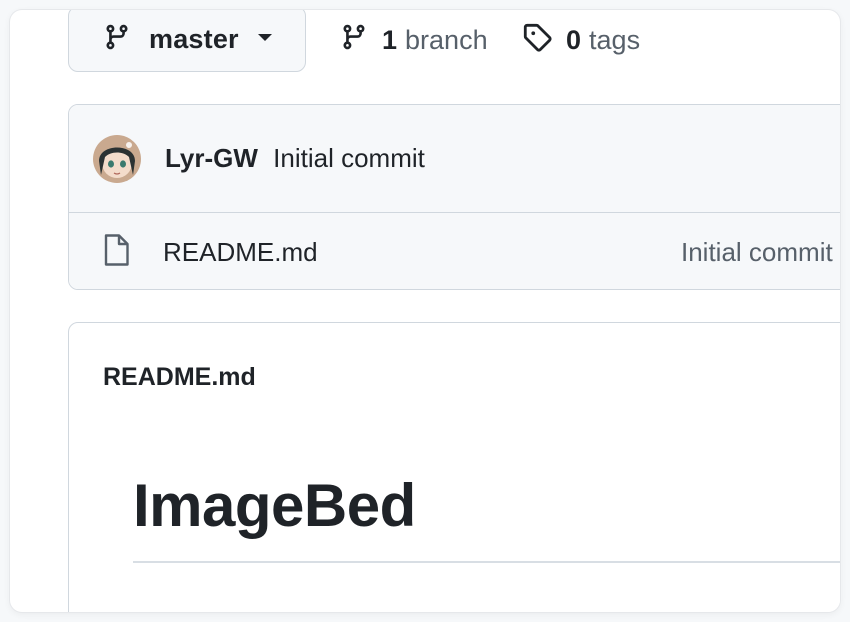  Describe the element at coordinates (454, 251) in the screenshot. I see `file-row: README.md Initial commit` at that location.